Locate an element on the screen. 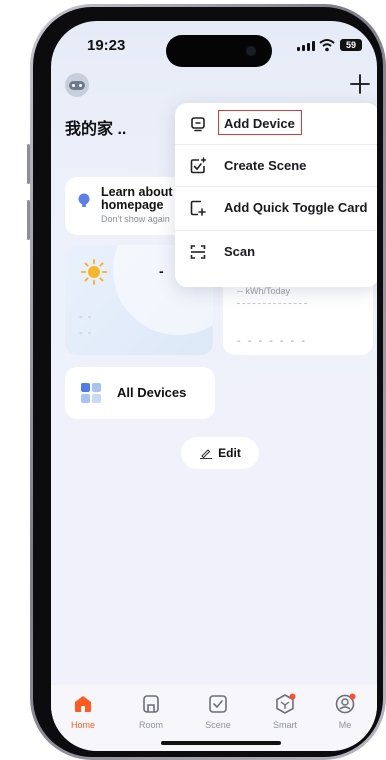 This screenshot has height=760, width=386. status-time: 19:23 is located at coordinates (106, 45).